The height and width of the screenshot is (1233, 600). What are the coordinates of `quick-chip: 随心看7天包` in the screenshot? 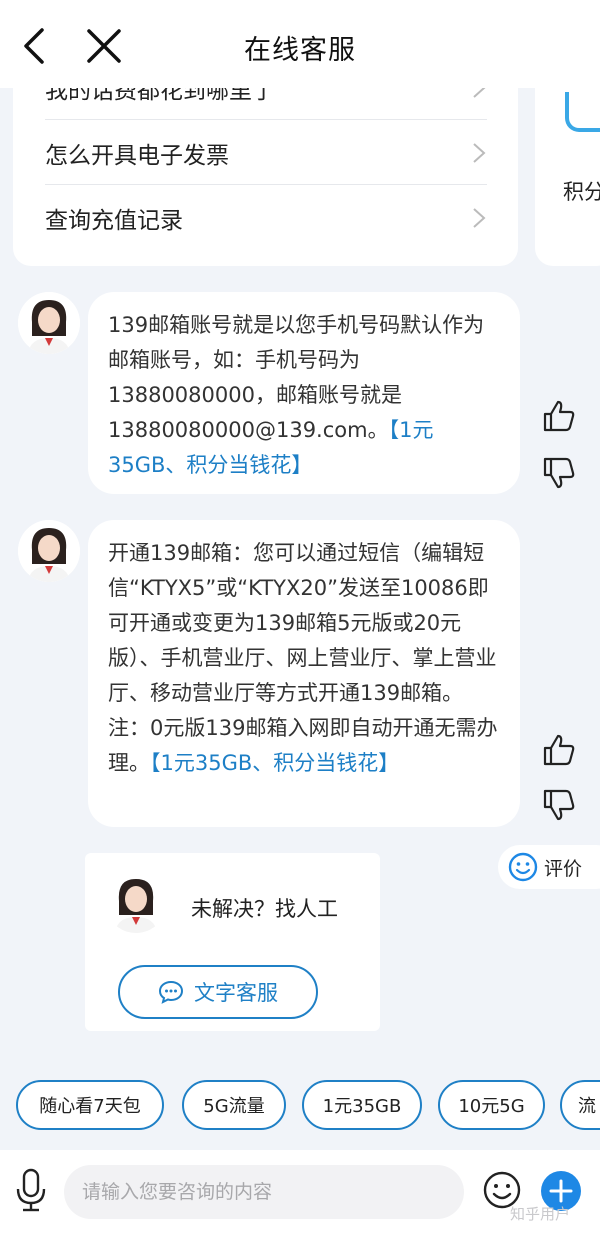 It's located at (90, 1105).